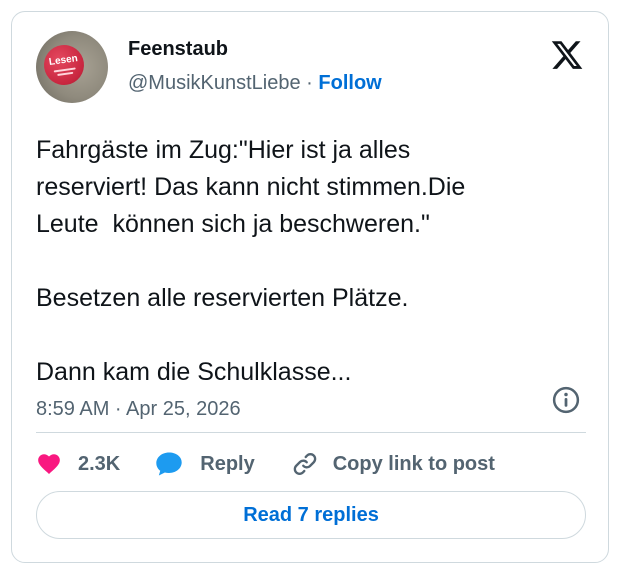 This screenshot has height=574, width=620. I want to click on copy-link-button: Copy link to post, so click(393, 464).